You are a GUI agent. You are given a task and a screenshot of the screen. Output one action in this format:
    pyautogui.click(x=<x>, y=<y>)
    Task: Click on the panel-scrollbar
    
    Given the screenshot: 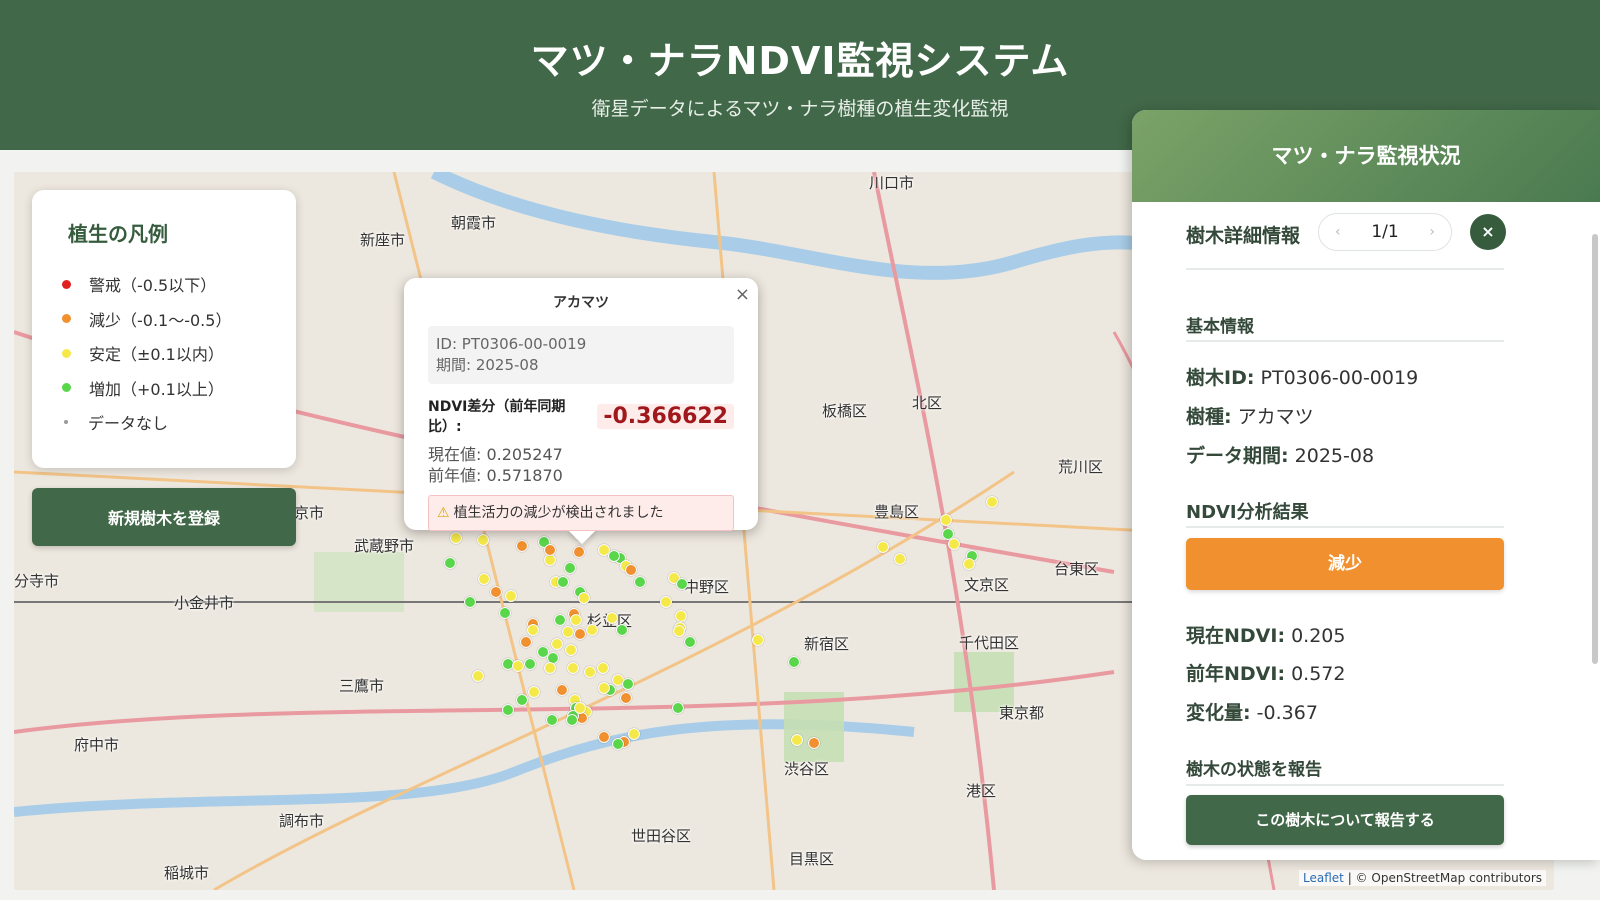 What is the action you would take?
    pyautogui.click(x=1595, y=449)
    